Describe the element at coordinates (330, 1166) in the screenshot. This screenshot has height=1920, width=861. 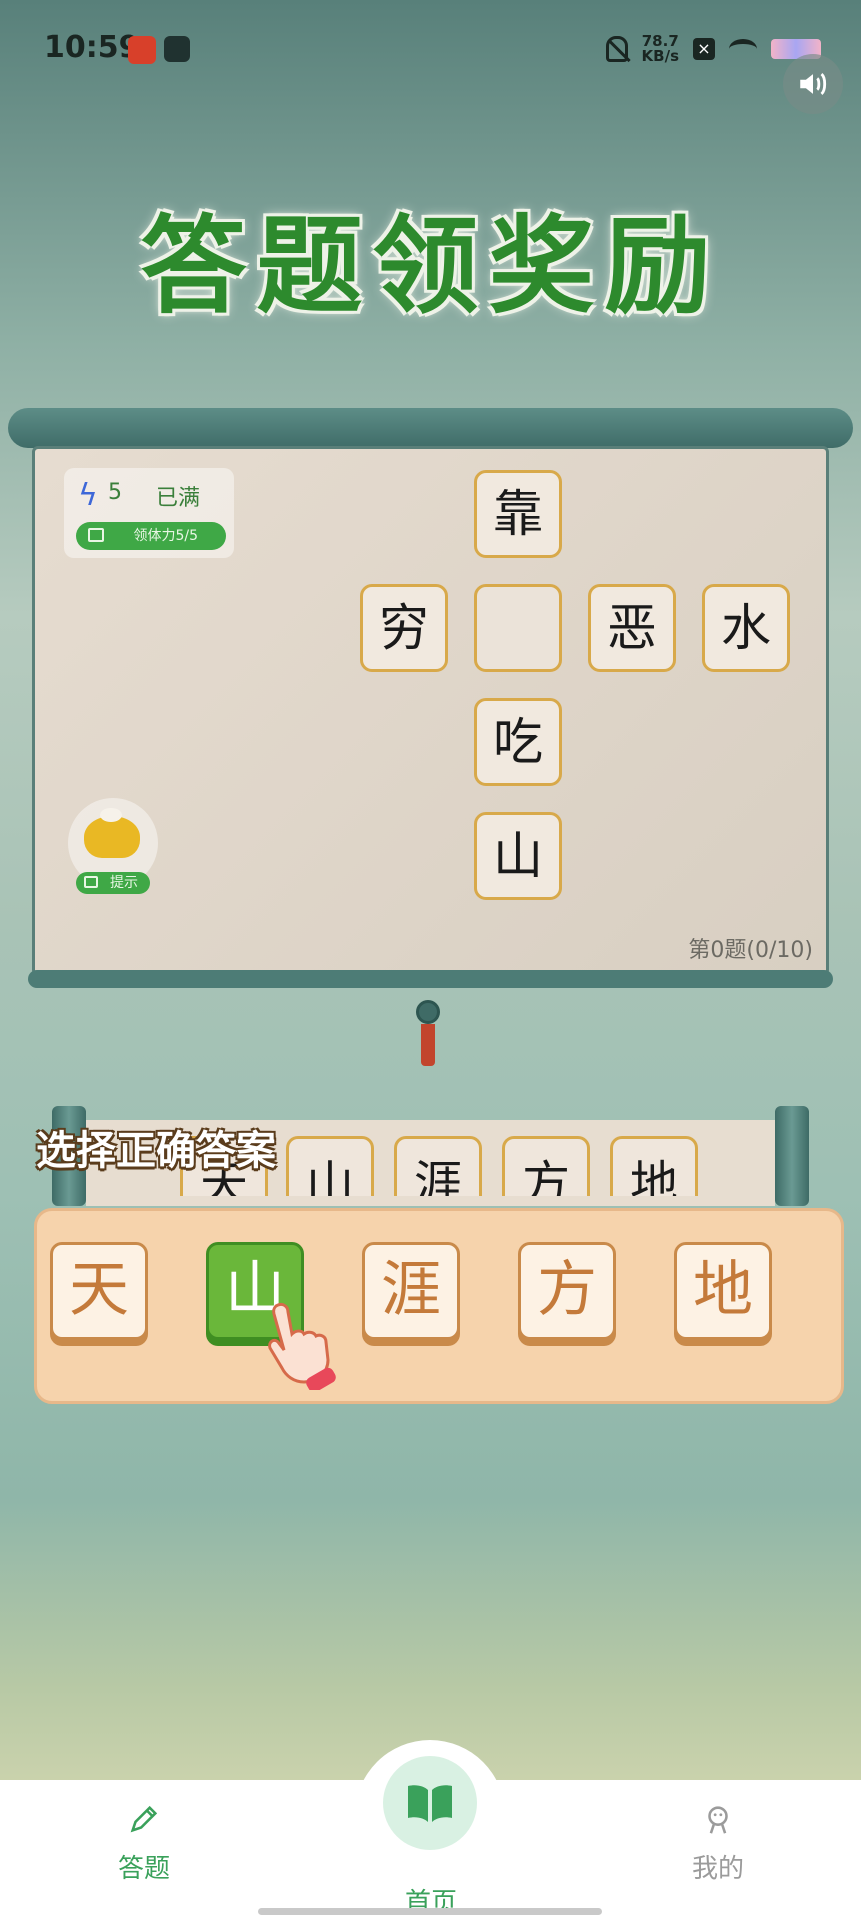
I see `answer-slot-2: 山` at that location.